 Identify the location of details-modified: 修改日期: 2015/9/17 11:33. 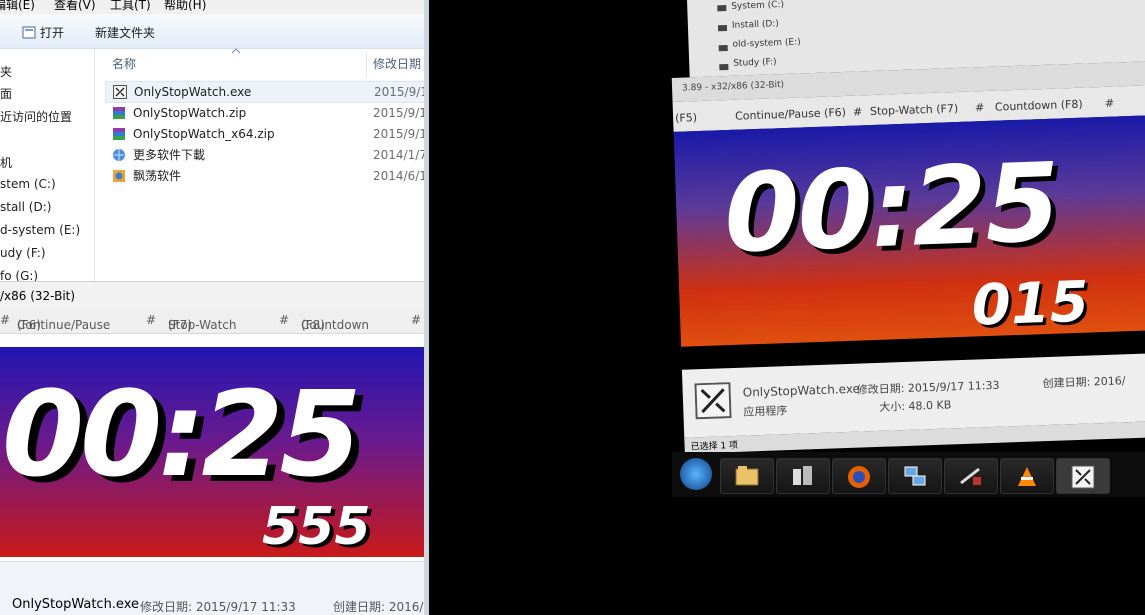
(218, 607).